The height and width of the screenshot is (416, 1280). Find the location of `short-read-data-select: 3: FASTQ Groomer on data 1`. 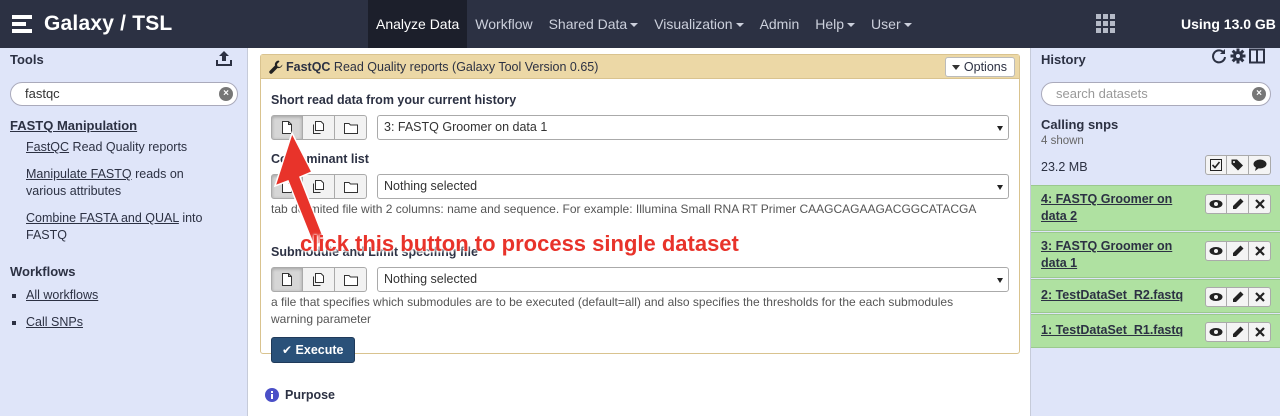

short-read-data-select: 3: FASTQ Groomer on data 1 is located at coordinates (693, 127).